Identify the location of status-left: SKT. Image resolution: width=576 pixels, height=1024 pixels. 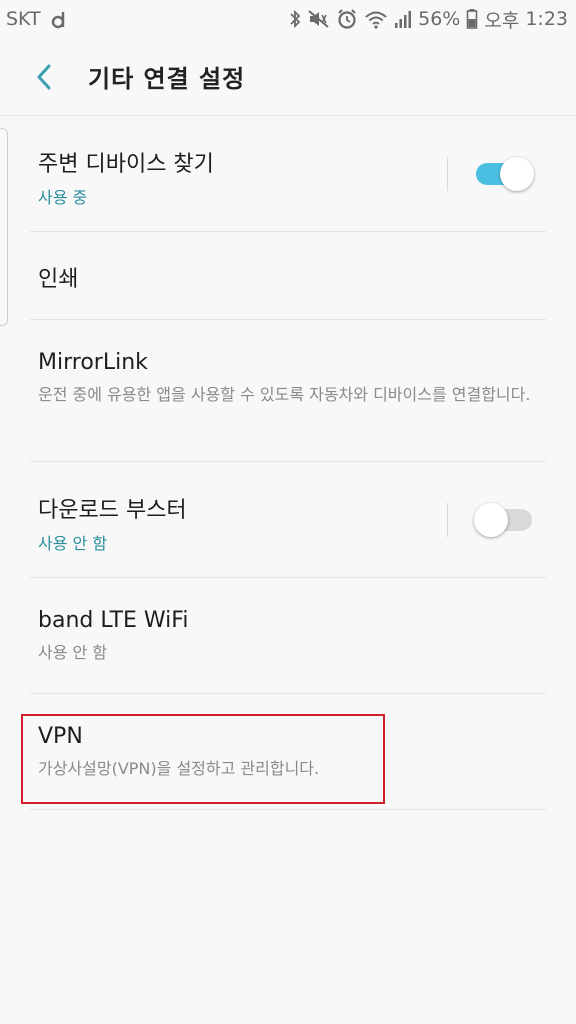
(36, 19).